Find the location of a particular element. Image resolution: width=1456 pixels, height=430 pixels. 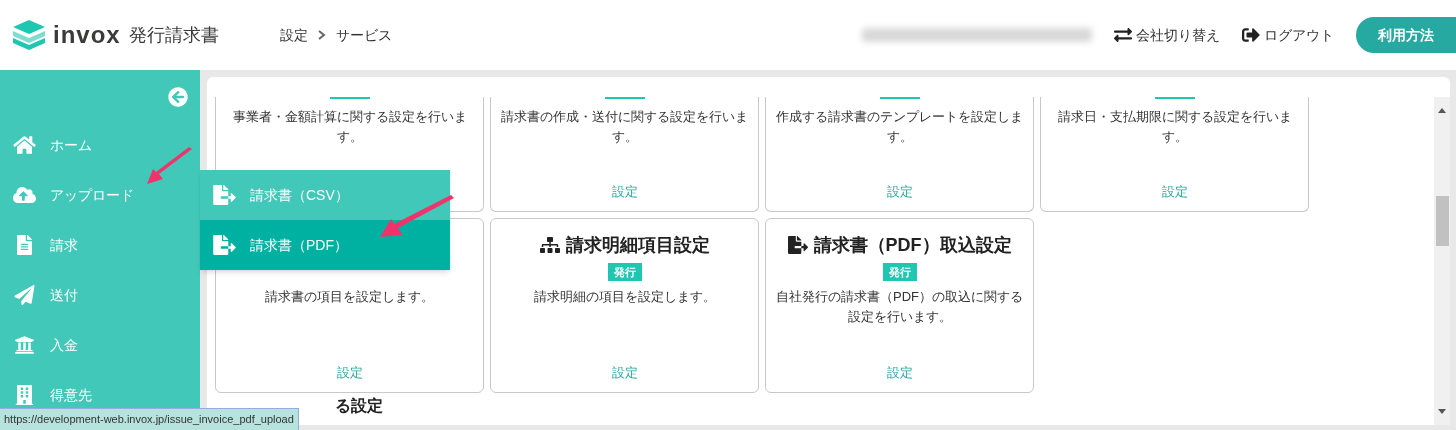

card-description: 自社発行の請求書（PDF）の取込に関する設定を行います。 is located at coordinates (899, 307).